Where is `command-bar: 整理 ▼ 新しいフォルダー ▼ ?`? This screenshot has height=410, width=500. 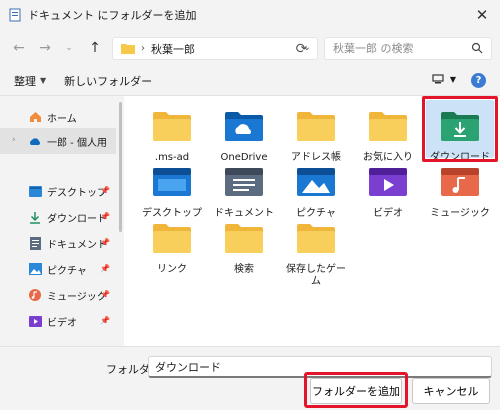 command-bar: 整理 ▼ 新しいフォルダー ▼ ? is located at coordinates (250, 81).